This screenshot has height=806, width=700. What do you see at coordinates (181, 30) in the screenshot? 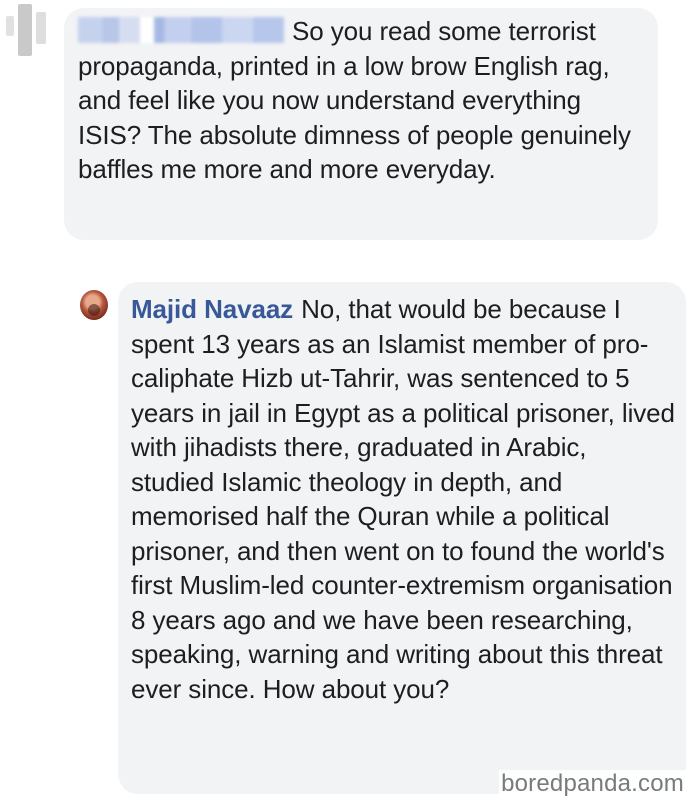
I see `blurred-author-name` at bounding box center [181, 30].